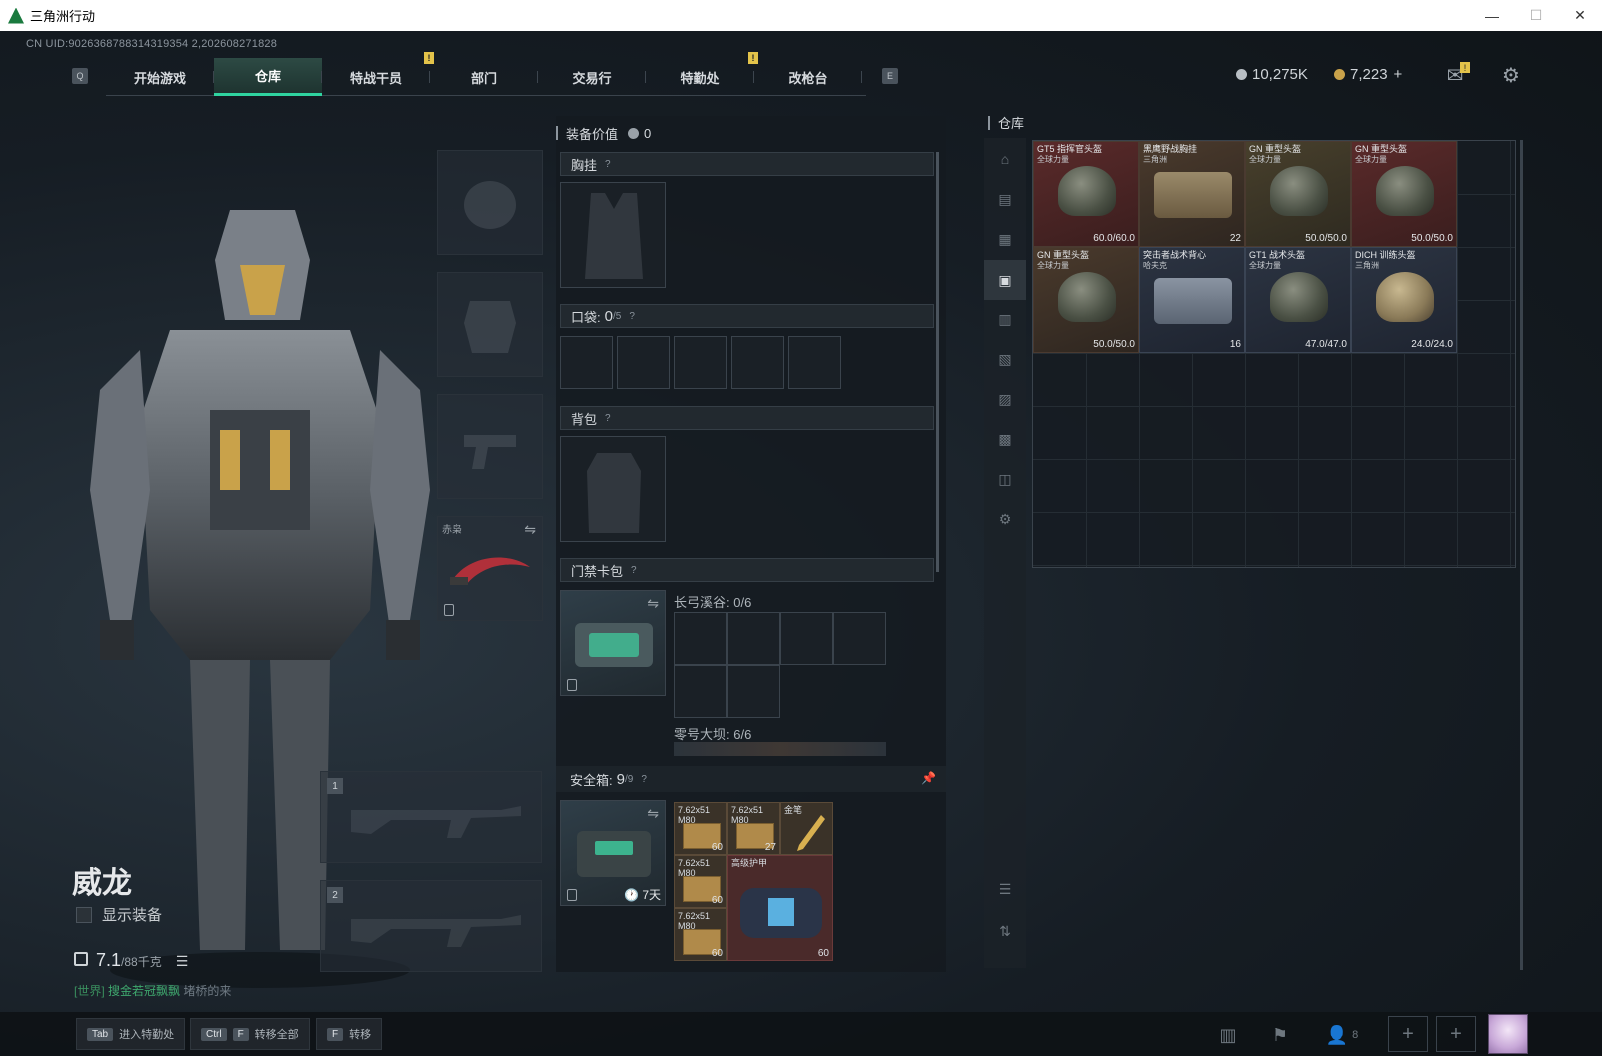 The image size is (1602, 1056). I want to click on avatar, so click(1508, 1034).